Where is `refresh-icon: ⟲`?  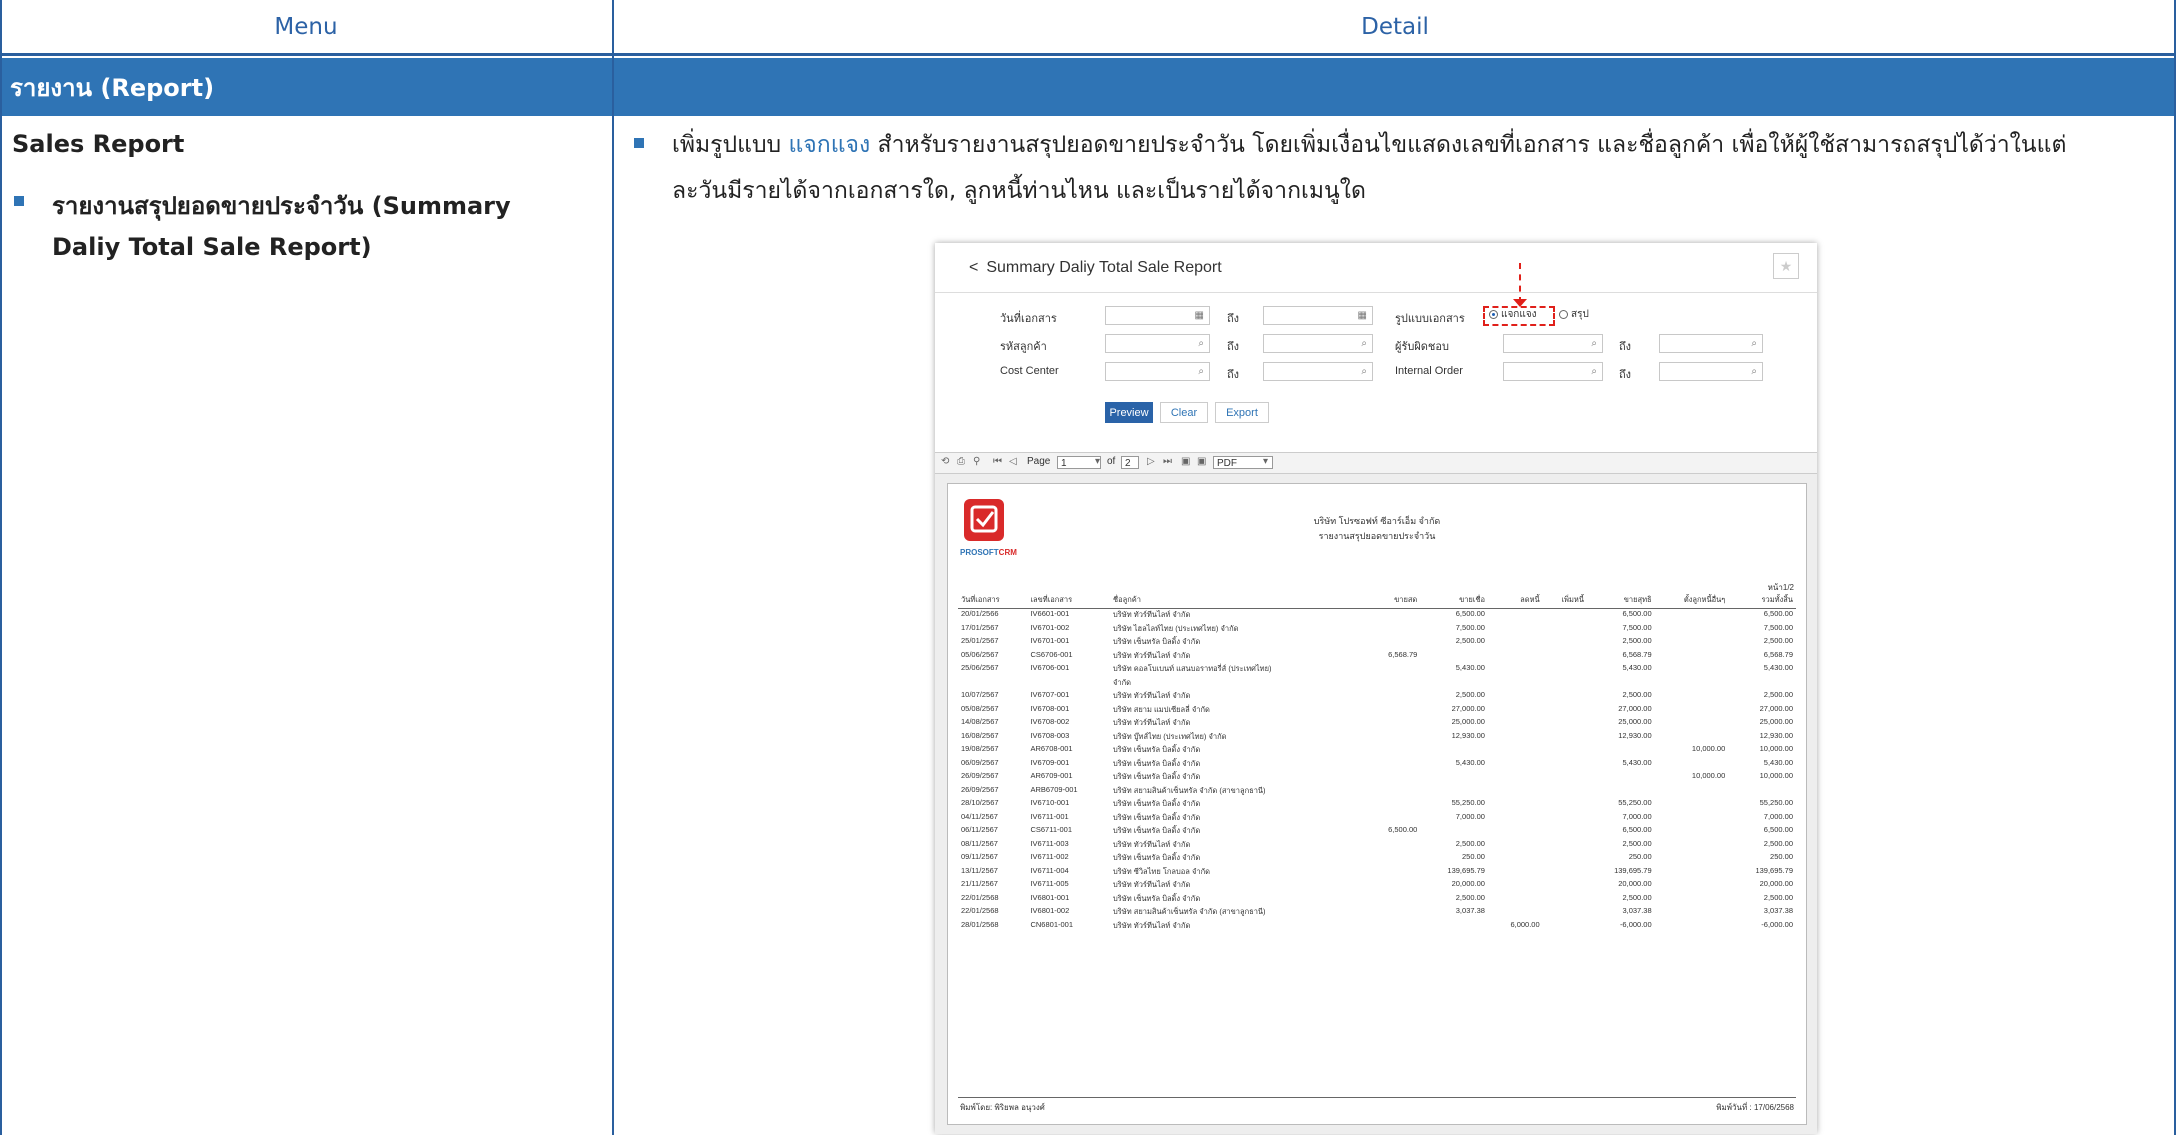 refresh-icon: ⟲ is located at coordinates (945, 461).